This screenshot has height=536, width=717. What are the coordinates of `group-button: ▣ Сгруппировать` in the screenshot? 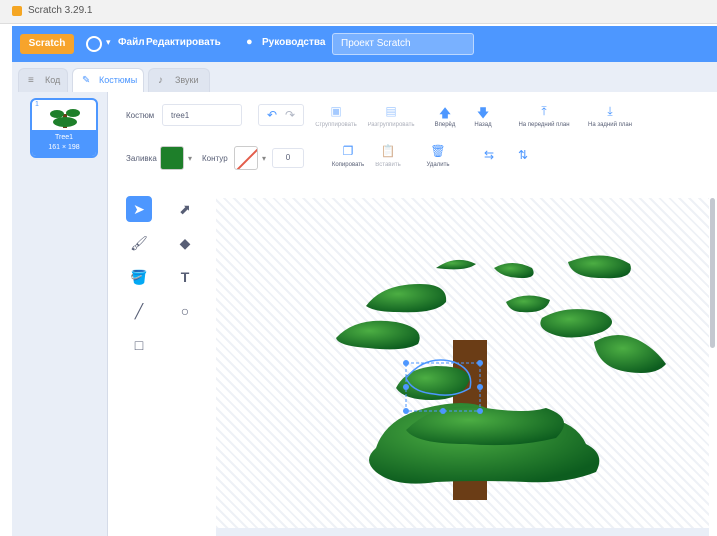 It's located at (336, 116).